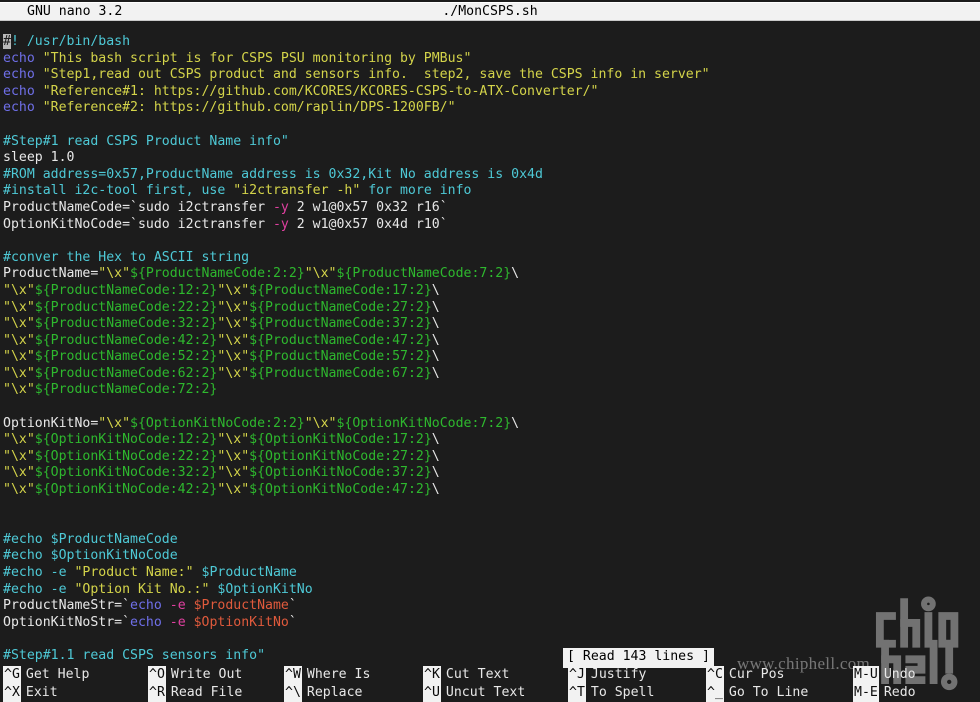 The width and height of the screenshot is (980, 702). I want to click on shortcut-justify: ^J Justify, so click(611, 675).